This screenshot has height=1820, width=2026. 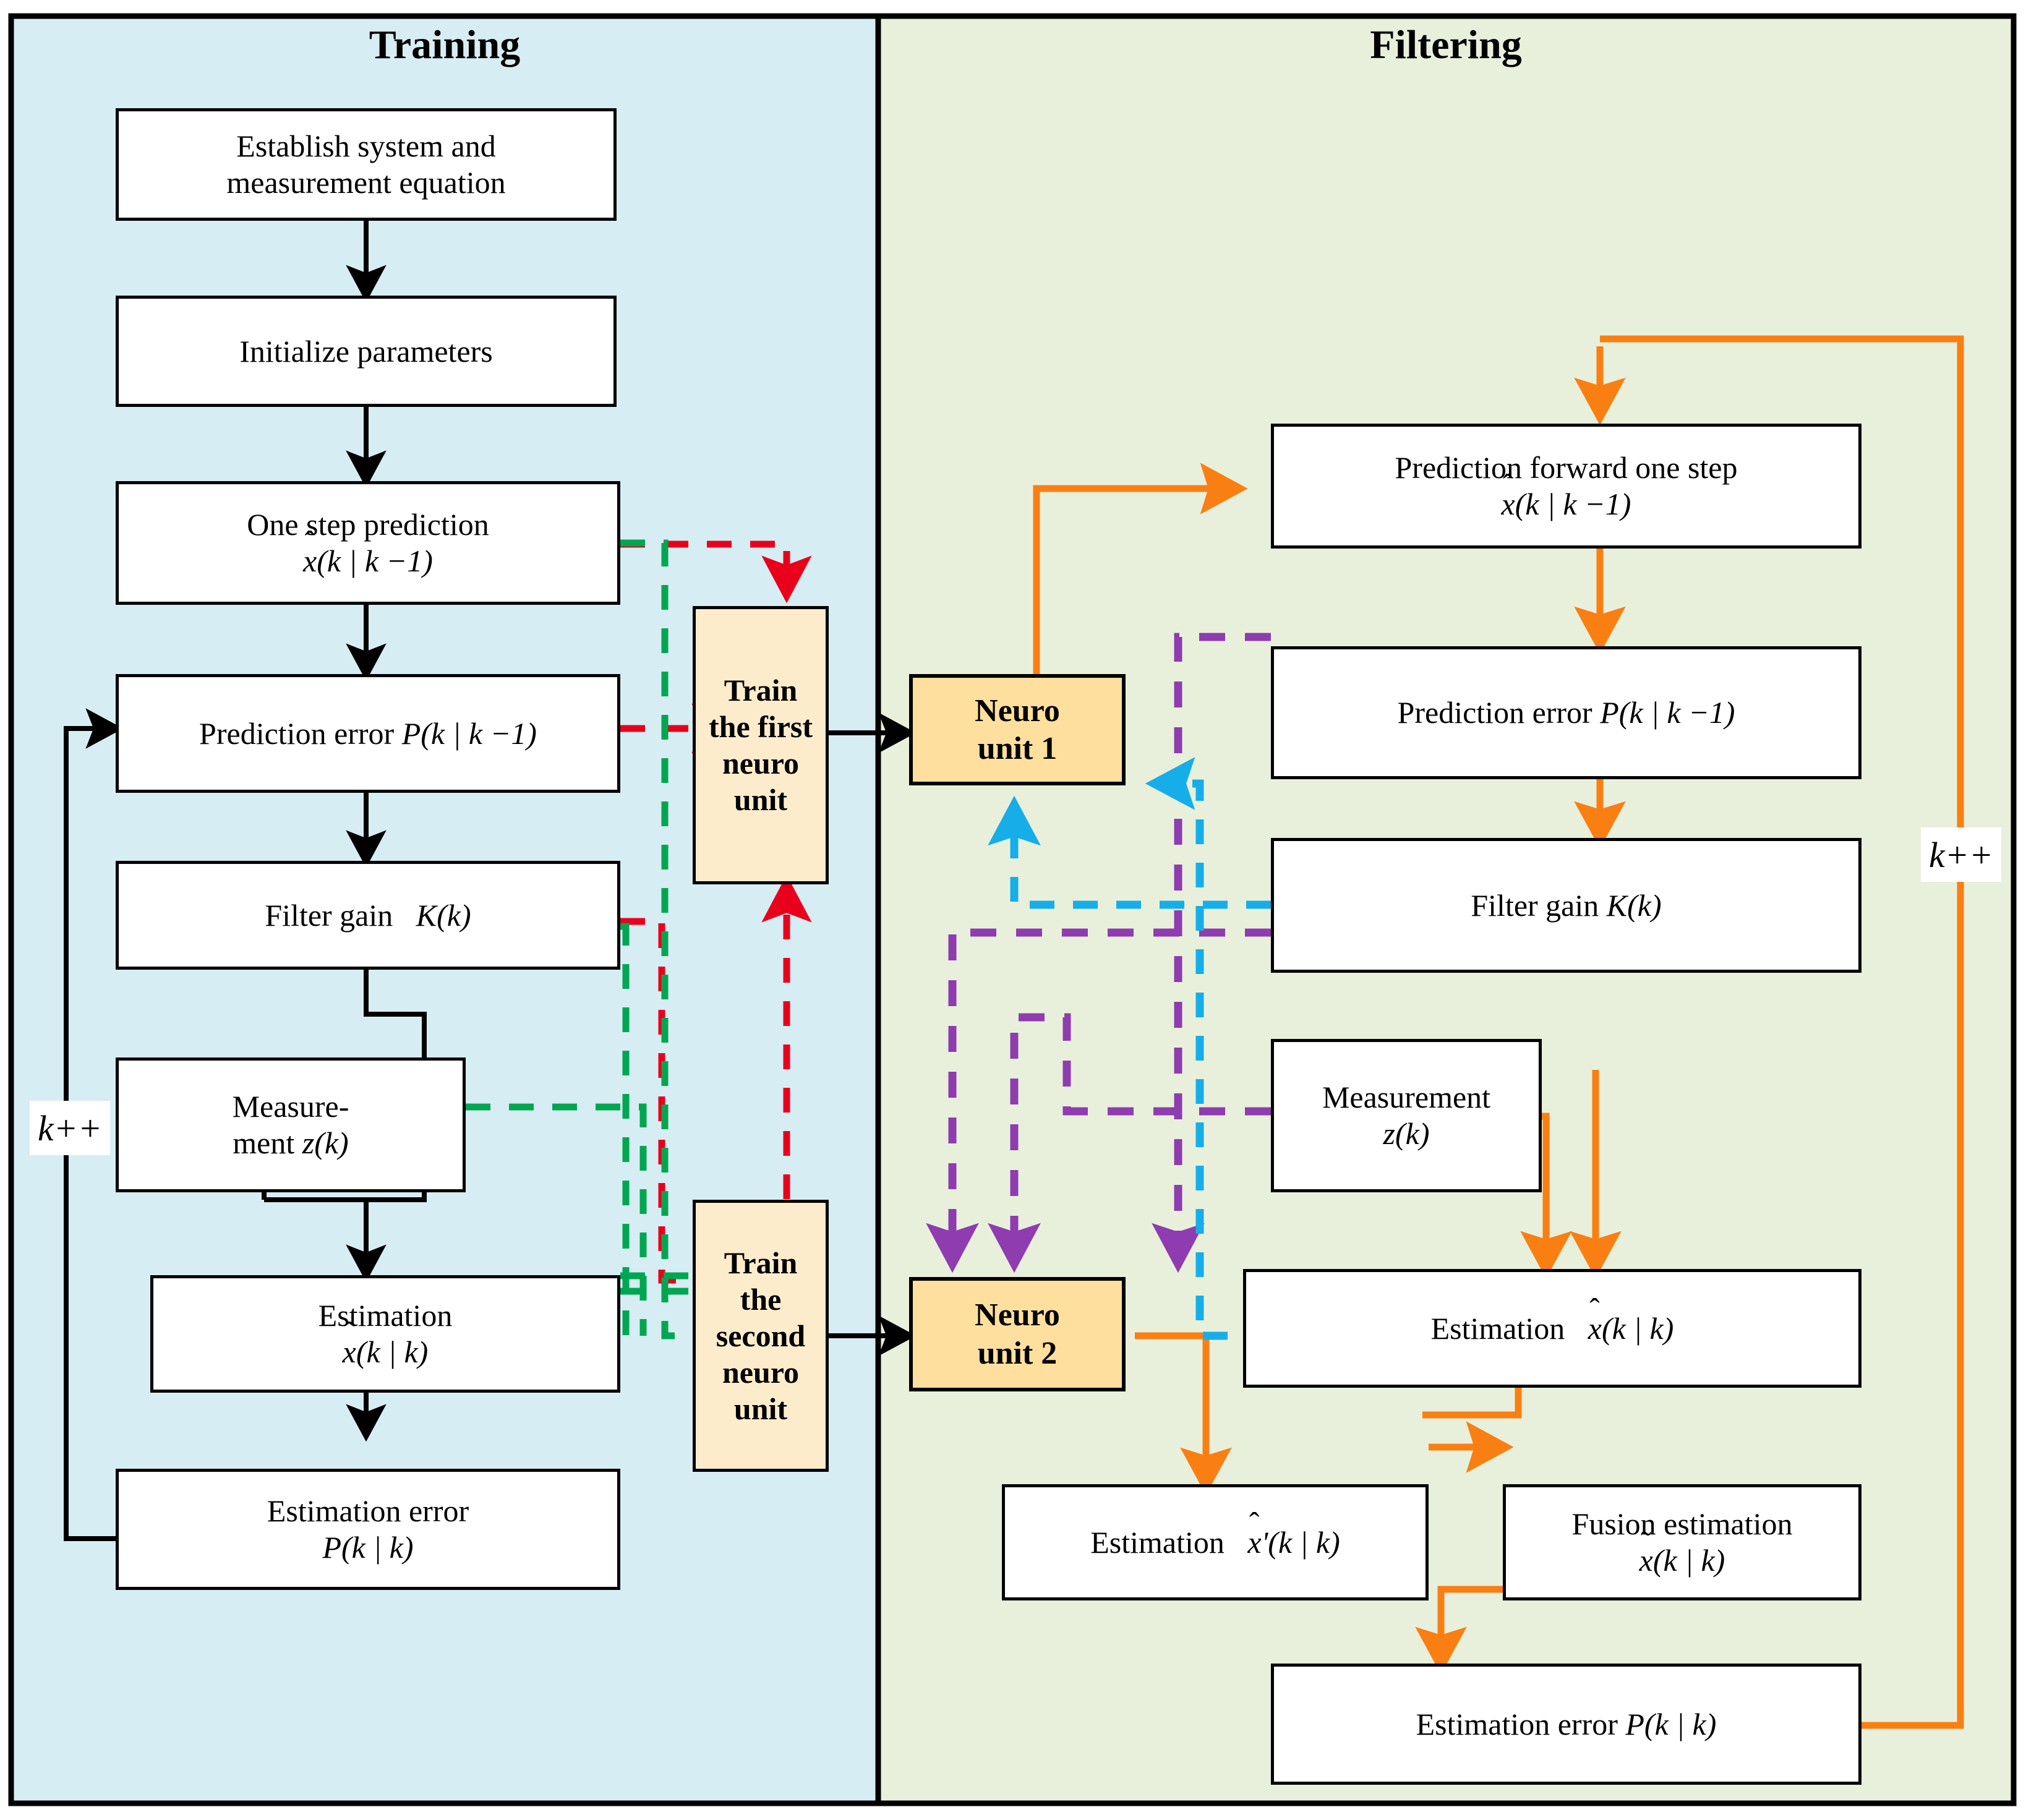 I want to click on node-estimation-filtering: Estimation x(k | k), so click(x=1552, y=1328).